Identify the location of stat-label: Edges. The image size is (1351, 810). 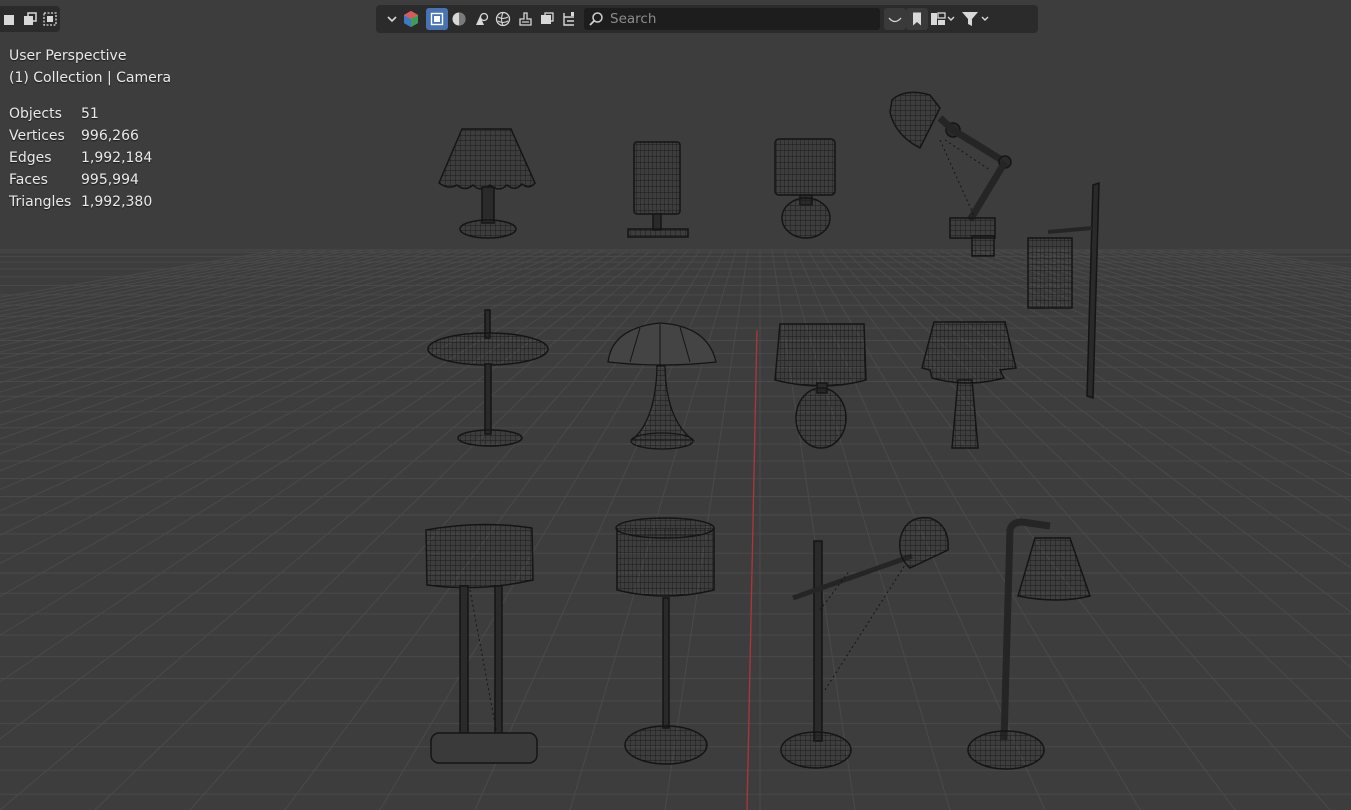
(30, 158).